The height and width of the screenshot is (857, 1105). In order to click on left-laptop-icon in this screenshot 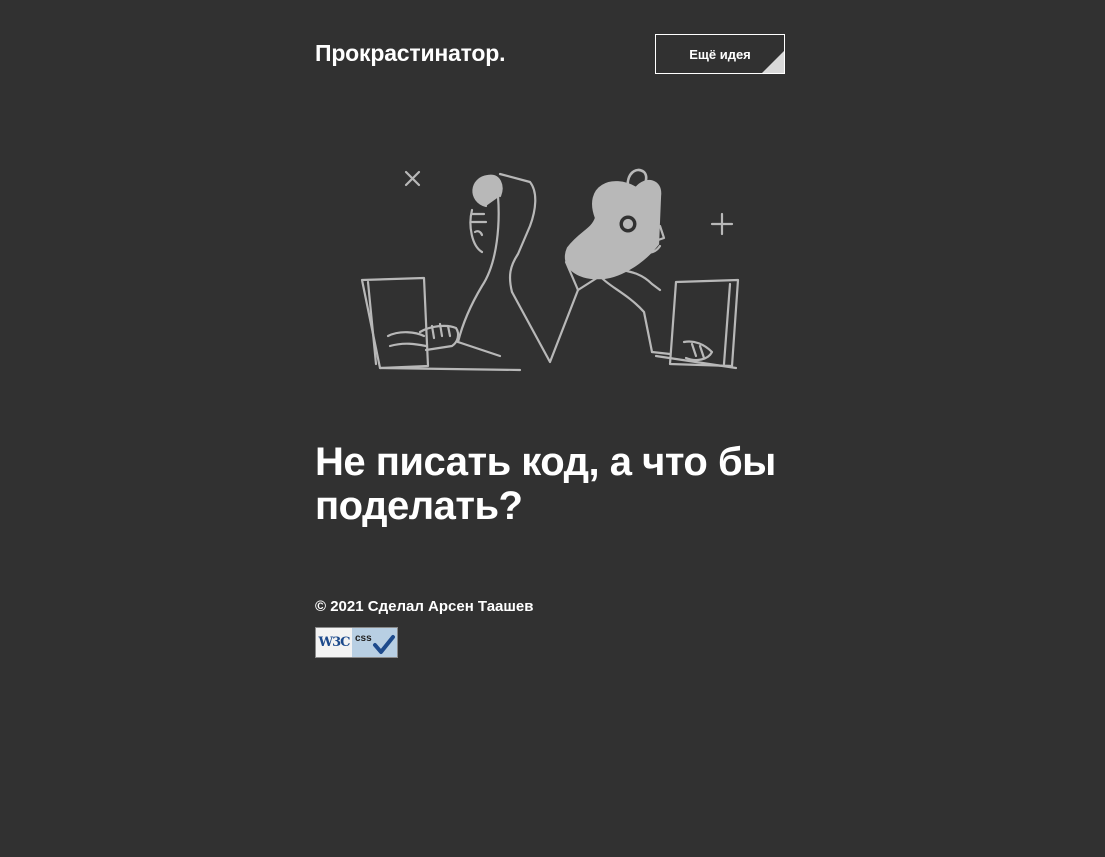, I will do `click(441, 324)`.